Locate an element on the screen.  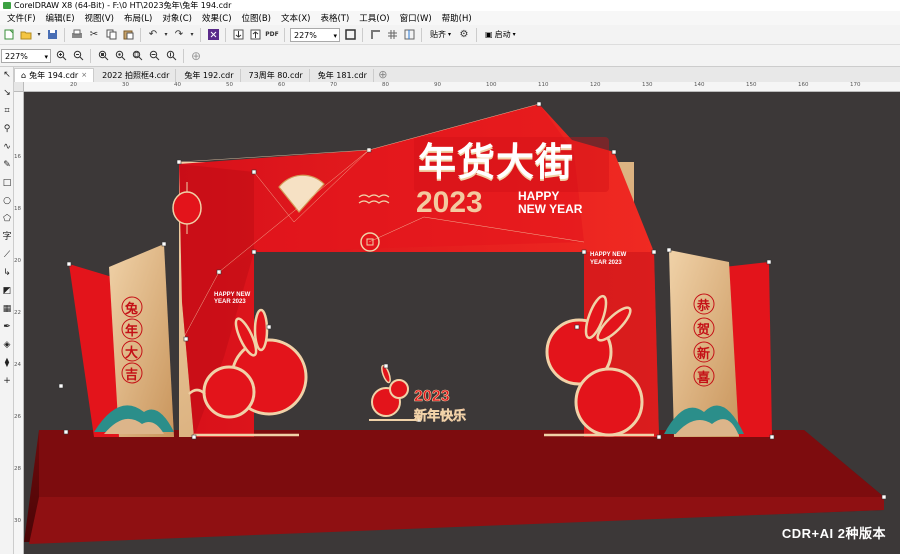
import-icon is located at coordinates (238, 35).